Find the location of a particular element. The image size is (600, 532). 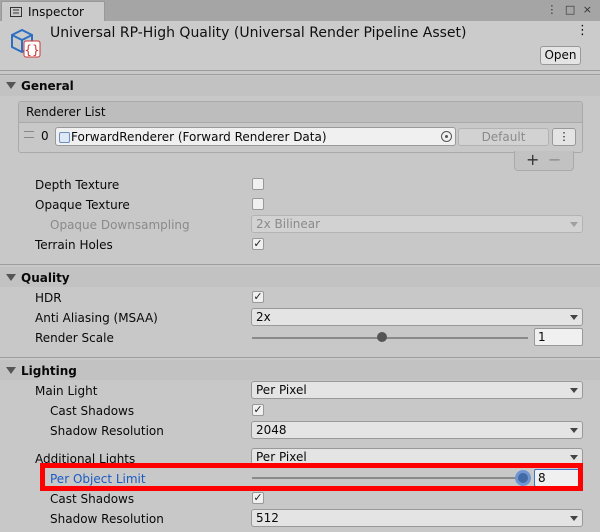

window-controls-icon: ⋮ □ × is located at coordinates (570, 9).